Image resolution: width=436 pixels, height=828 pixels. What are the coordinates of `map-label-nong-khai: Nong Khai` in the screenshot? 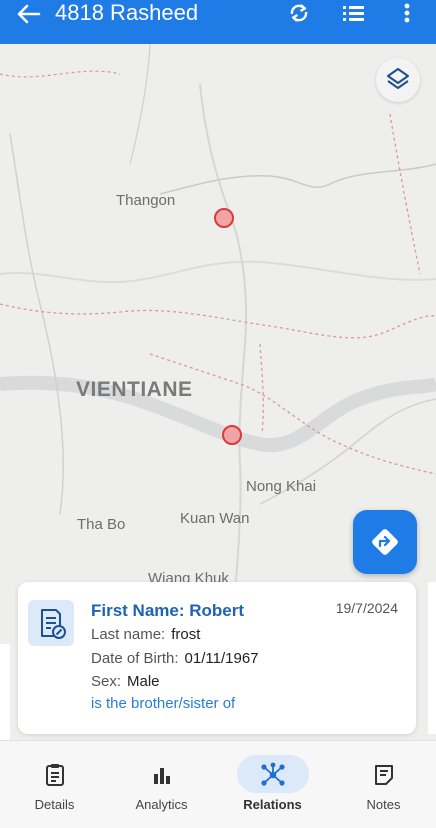 It's located at (281, 486).